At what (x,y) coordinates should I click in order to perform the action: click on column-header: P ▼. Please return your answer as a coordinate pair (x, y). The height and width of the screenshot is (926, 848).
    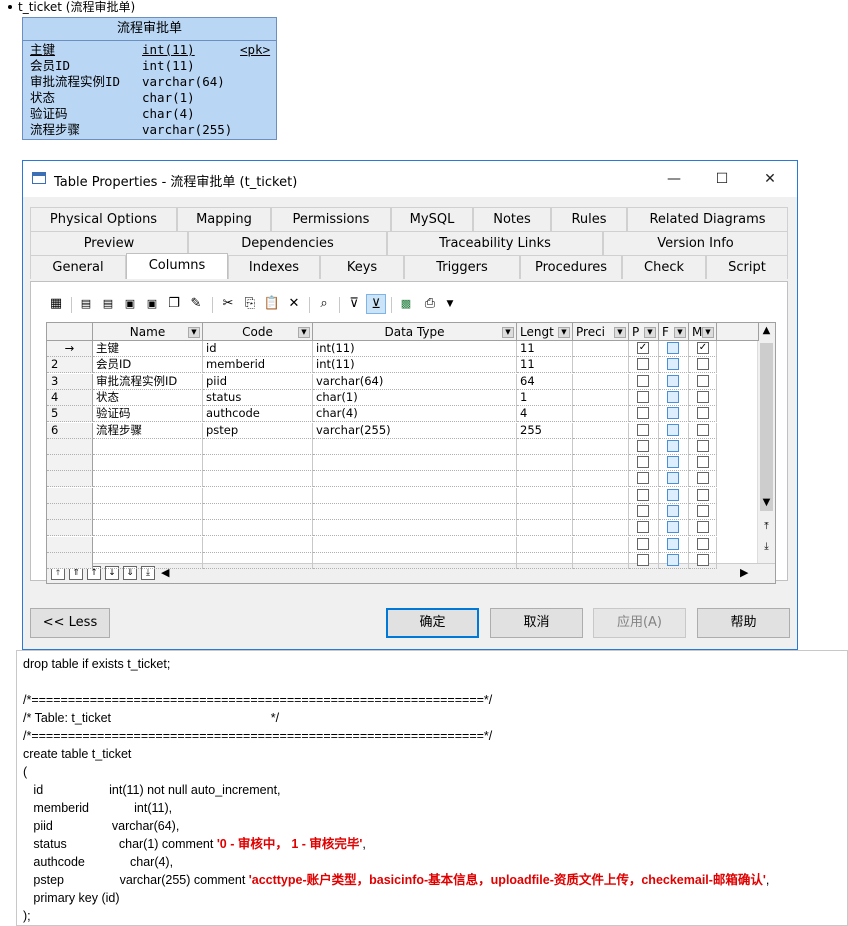
    Looking at the image, I should click on (644, 332).